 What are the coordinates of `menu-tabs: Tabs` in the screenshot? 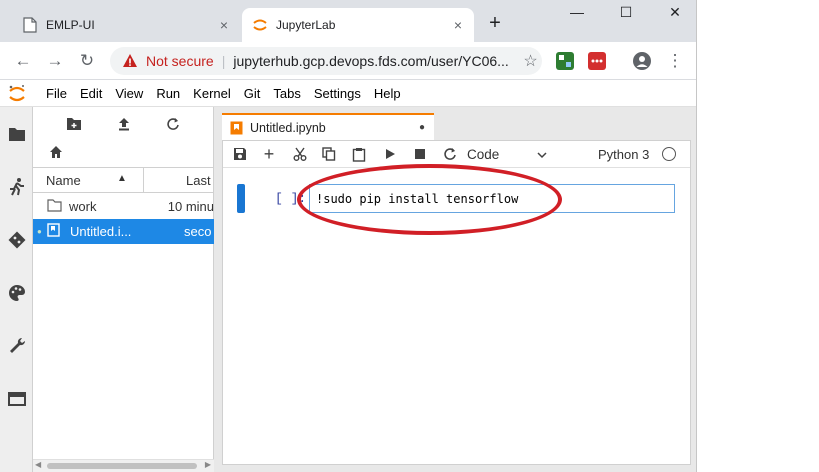 It's located at (286, 93).